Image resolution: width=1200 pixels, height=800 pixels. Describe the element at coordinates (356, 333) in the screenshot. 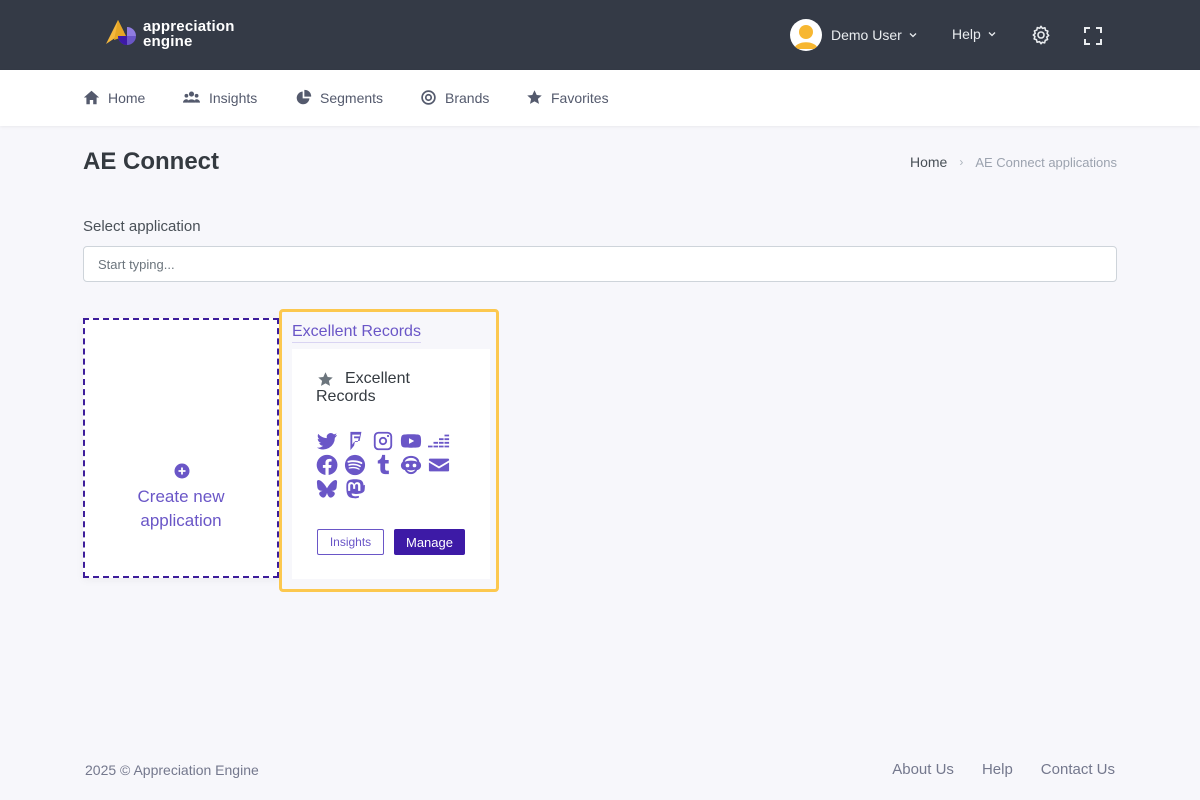

I see `application-title-link: Excellent Records` at that location.